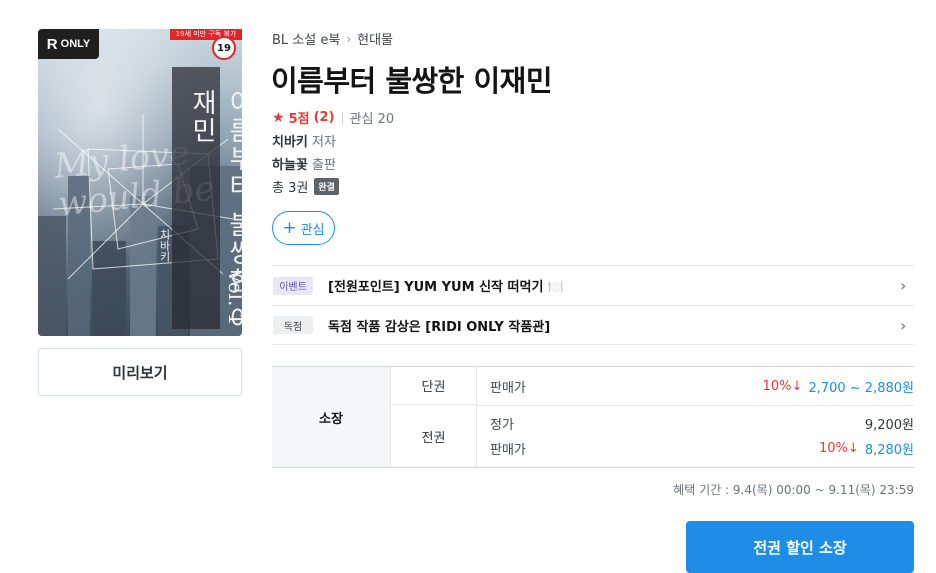 The width and height of the screenshot is (936, 573). Describe the element at coordinates (293, 325) in the screenshot. I see `exclusive-tag: 독점` at that location.